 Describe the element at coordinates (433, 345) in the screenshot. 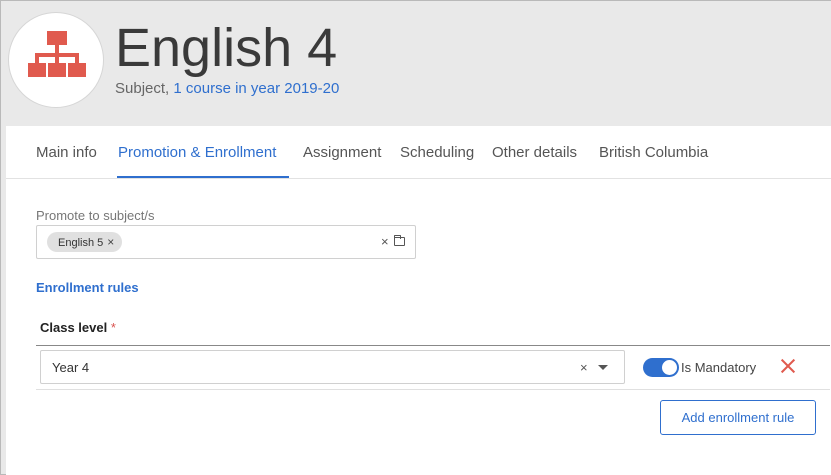

I see `header-divider` at that location.